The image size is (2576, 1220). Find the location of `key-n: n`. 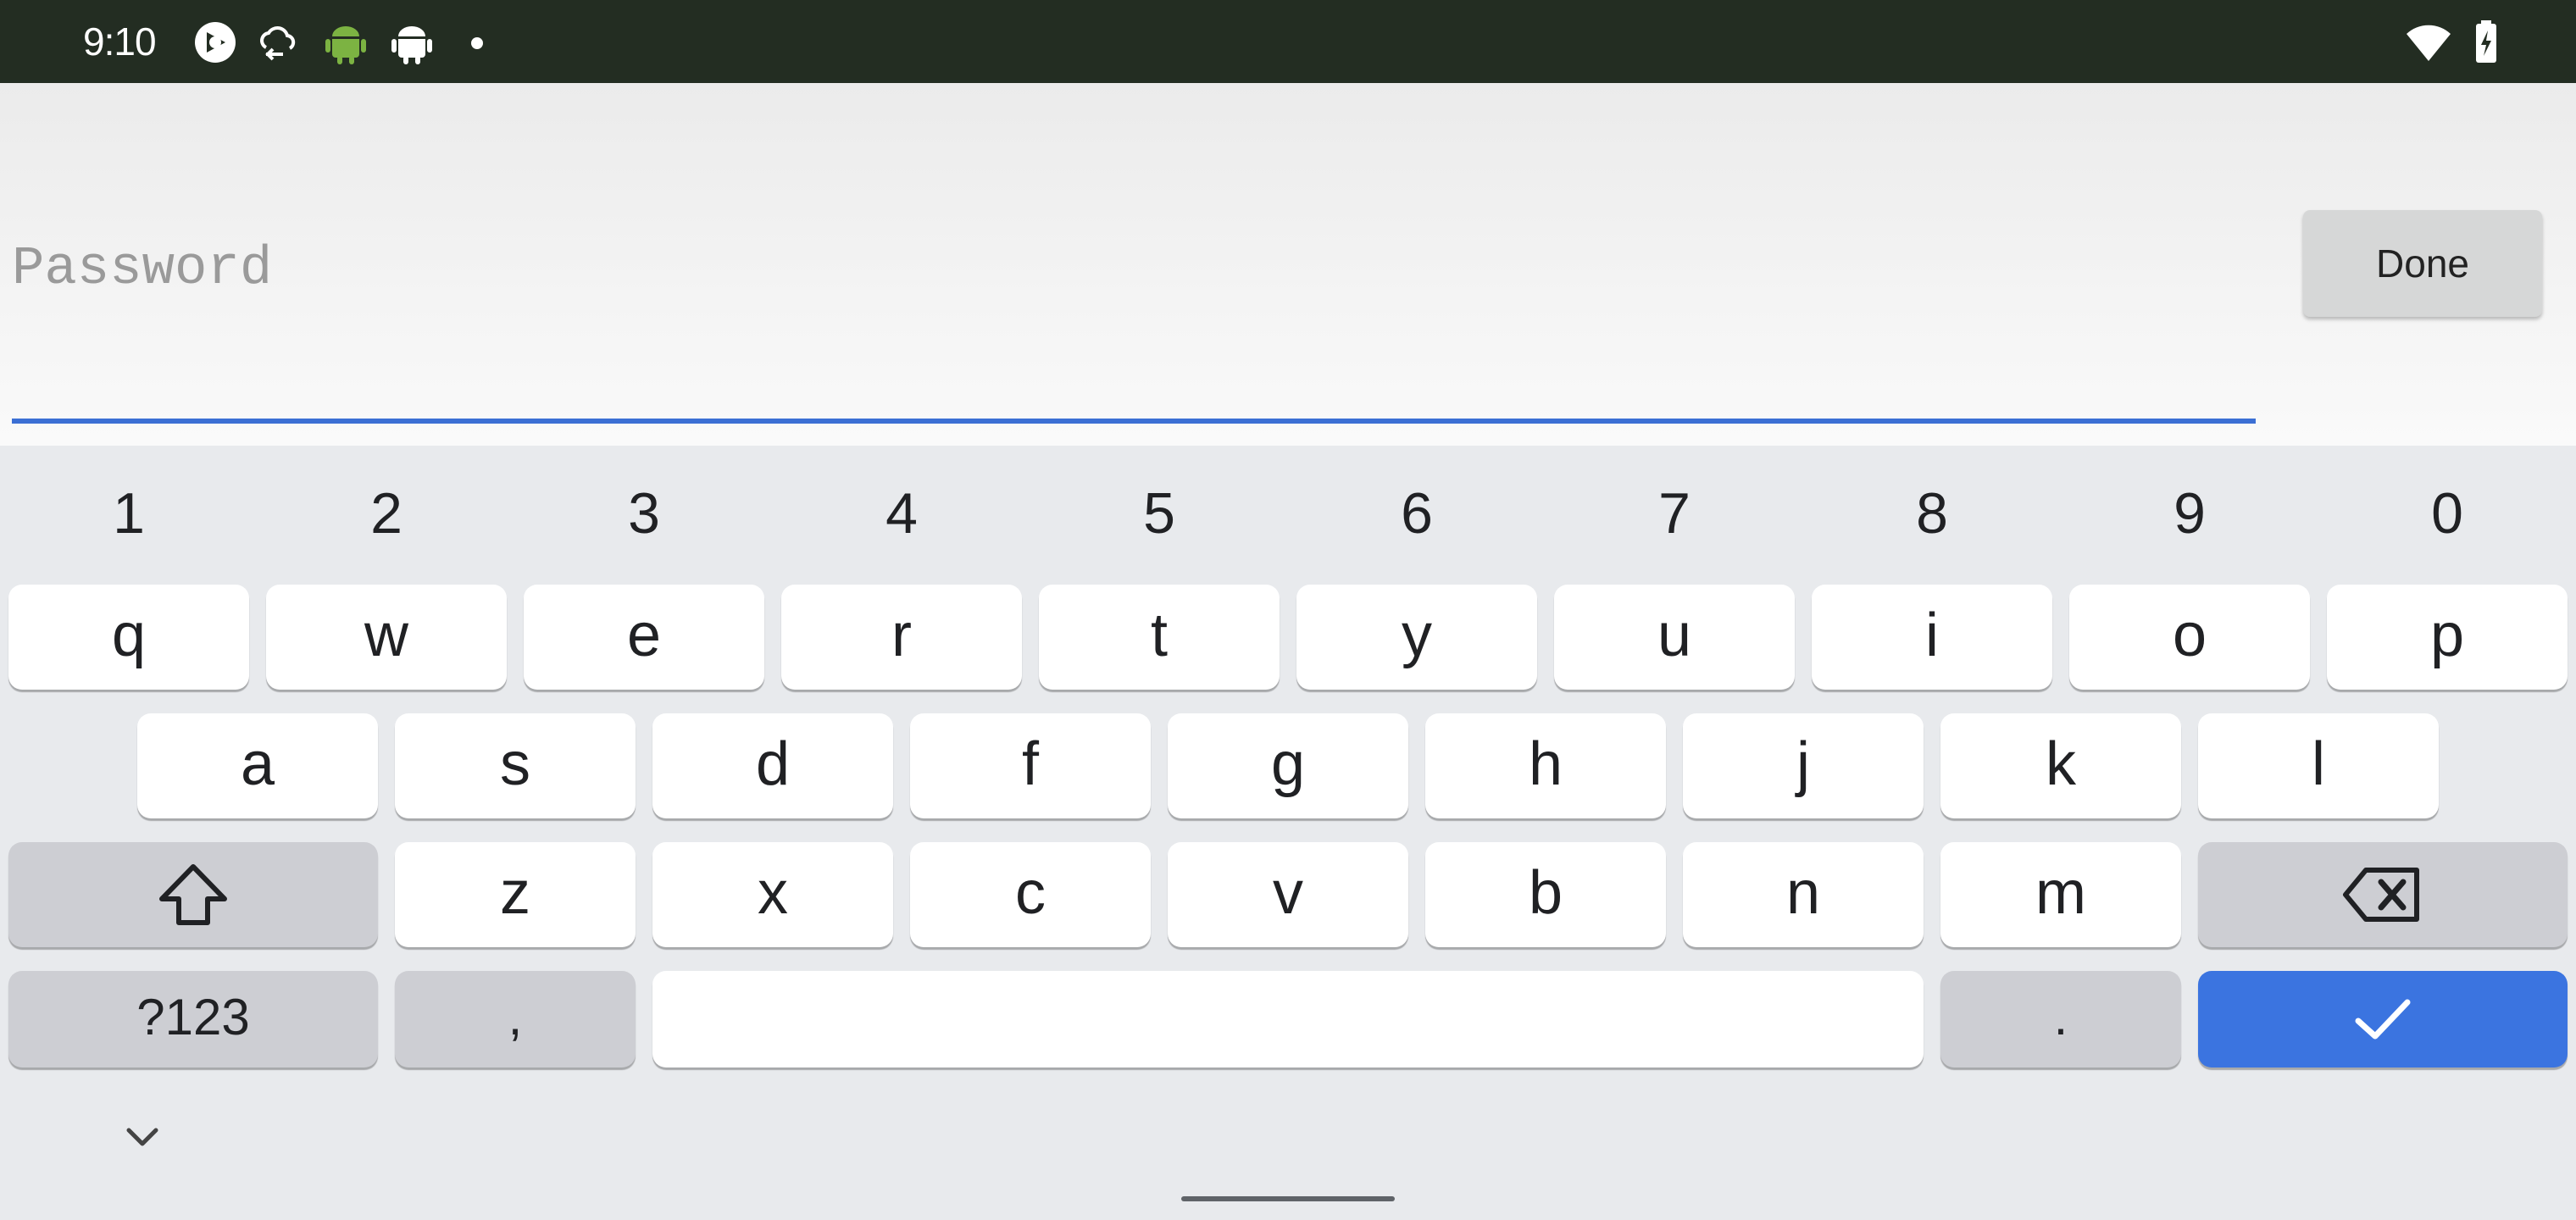

key-n: n is located at coordinates (1803, 894).